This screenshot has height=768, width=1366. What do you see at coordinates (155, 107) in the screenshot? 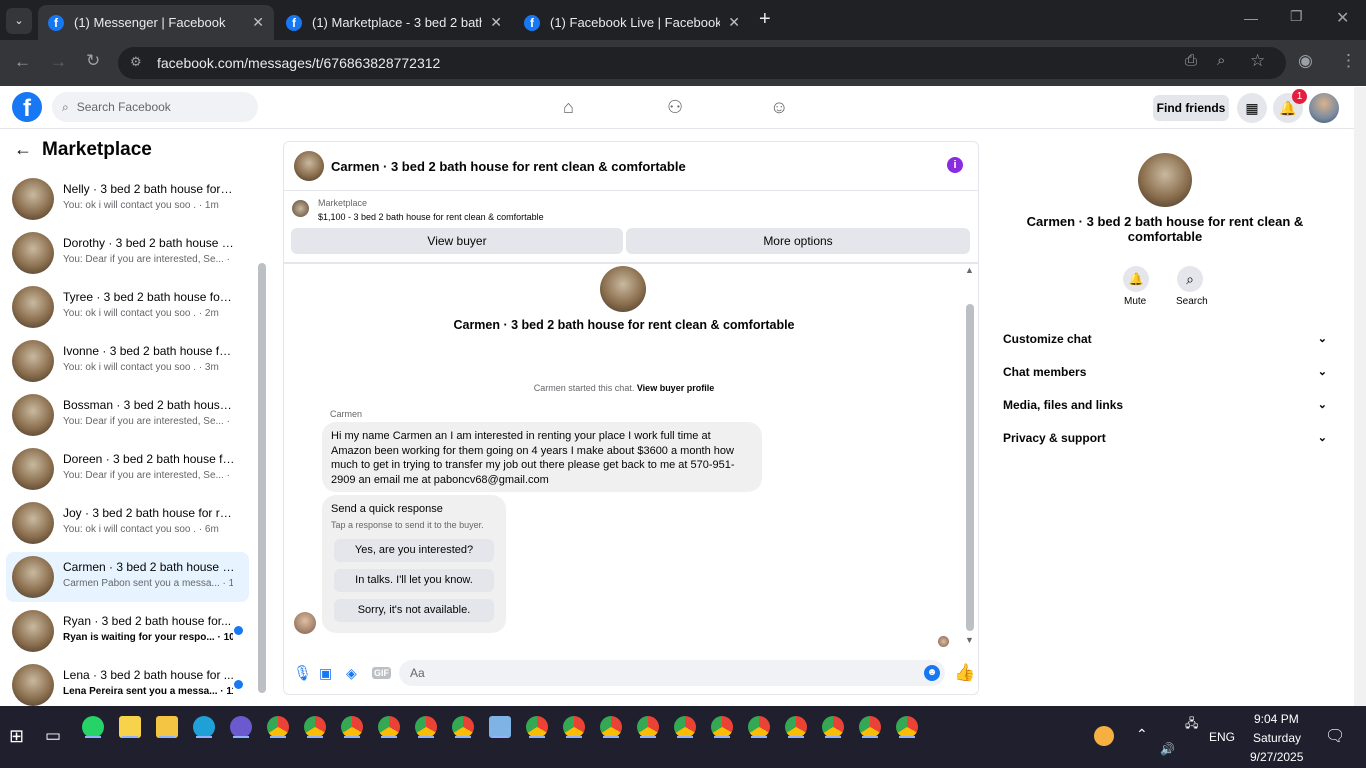
I see `search-input: ⌕ Search Facebook` at bounding box center [155, 107].